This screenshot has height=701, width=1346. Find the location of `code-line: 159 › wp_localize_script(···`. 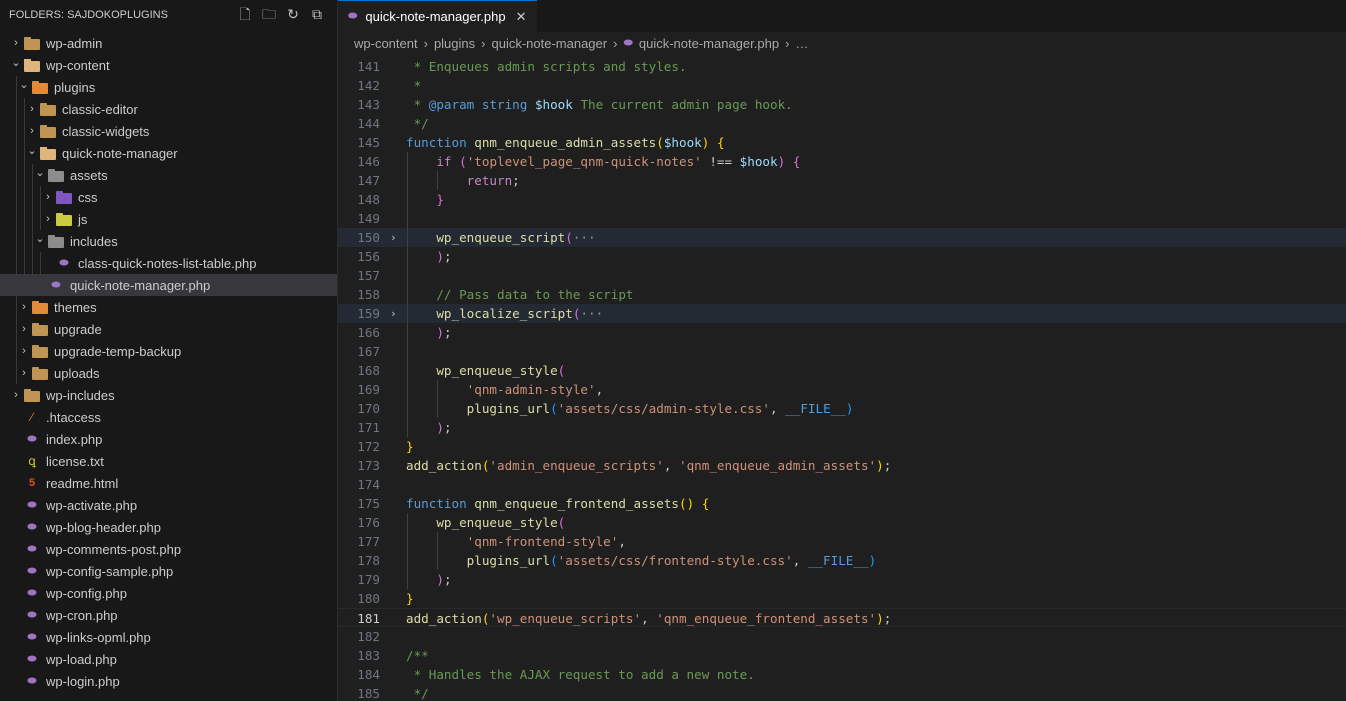

code-line: 159 › wp_localize_script(··· is located at coordinates (842, 313).